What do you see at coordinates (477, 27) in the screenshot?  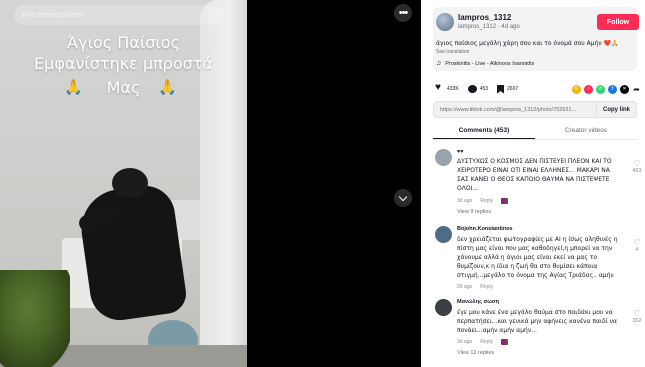 I see `author-handle: lampros_1312` at bounding box center [477, 27].